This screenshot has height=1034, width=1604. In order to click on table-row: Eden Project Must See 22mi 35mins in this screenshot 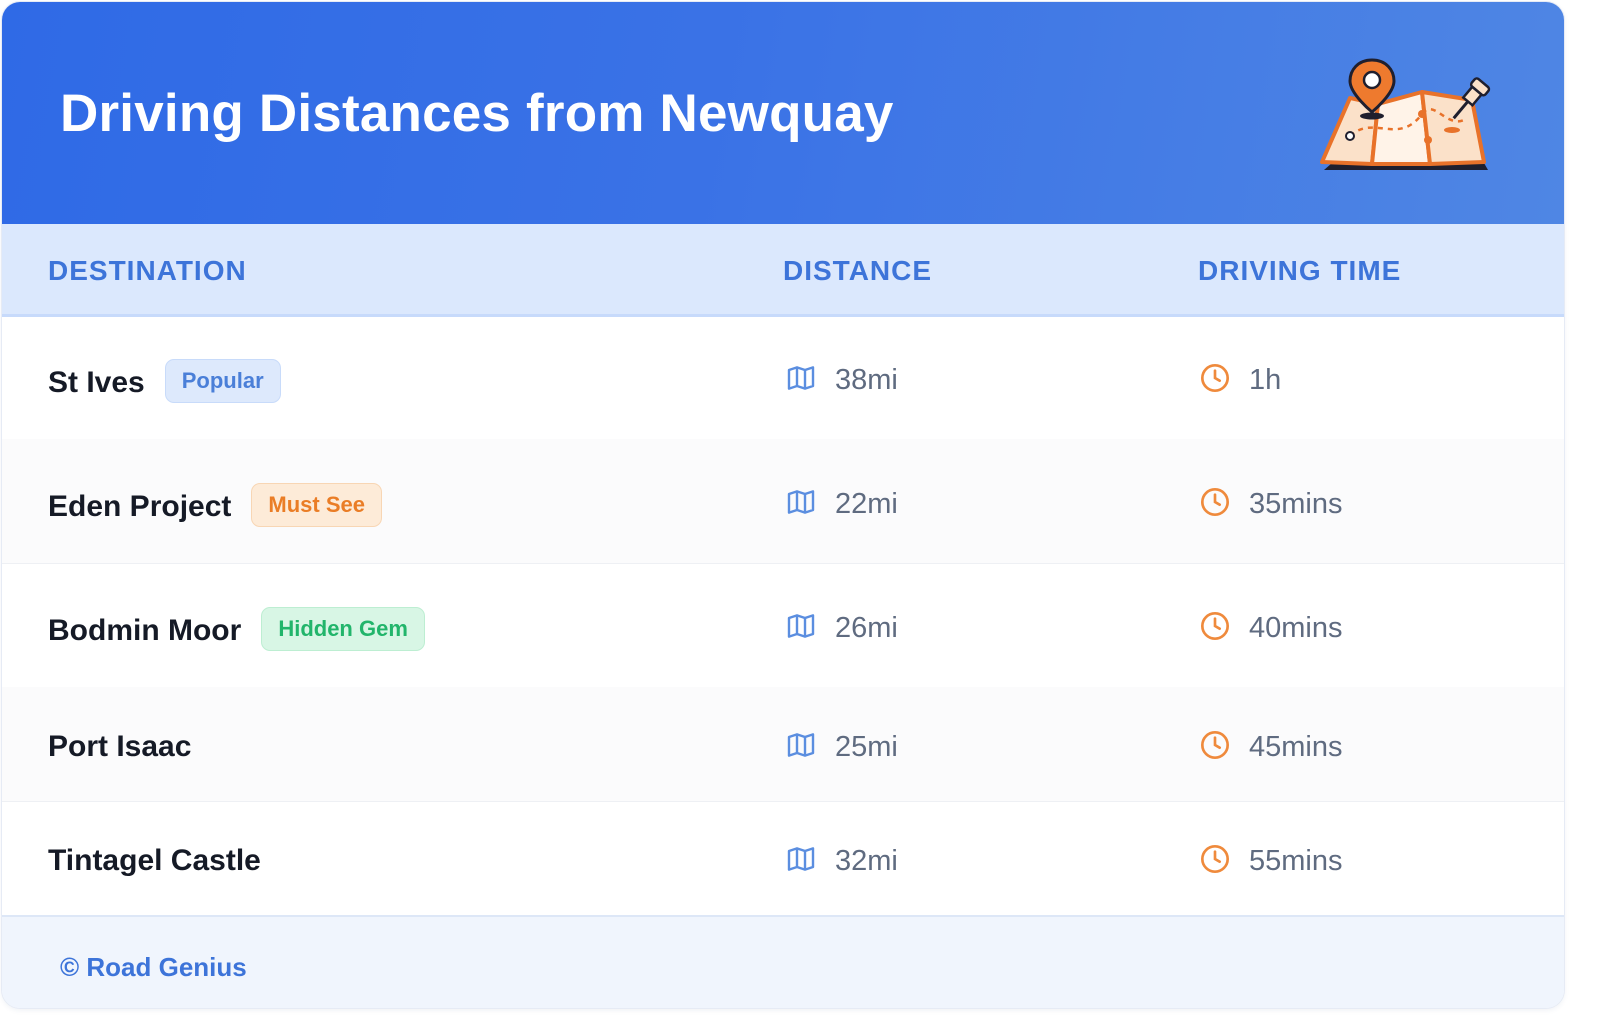, I will do `click(783, 501)`.